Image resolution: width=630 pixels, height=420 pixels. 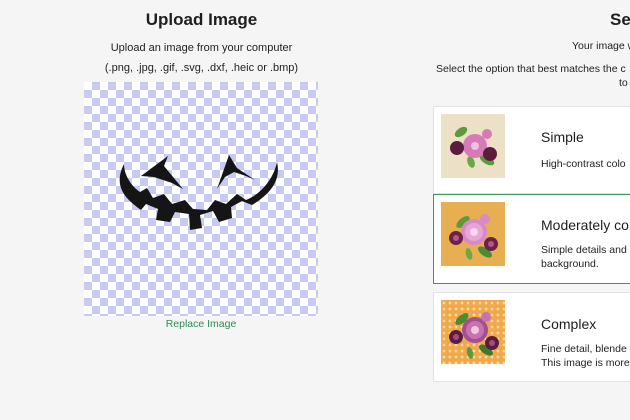 What do you see at coordinates (531, 150) in the screenshot?
I see `option-simple: Simple High-contrast colo` at bounding box center [531, 150].